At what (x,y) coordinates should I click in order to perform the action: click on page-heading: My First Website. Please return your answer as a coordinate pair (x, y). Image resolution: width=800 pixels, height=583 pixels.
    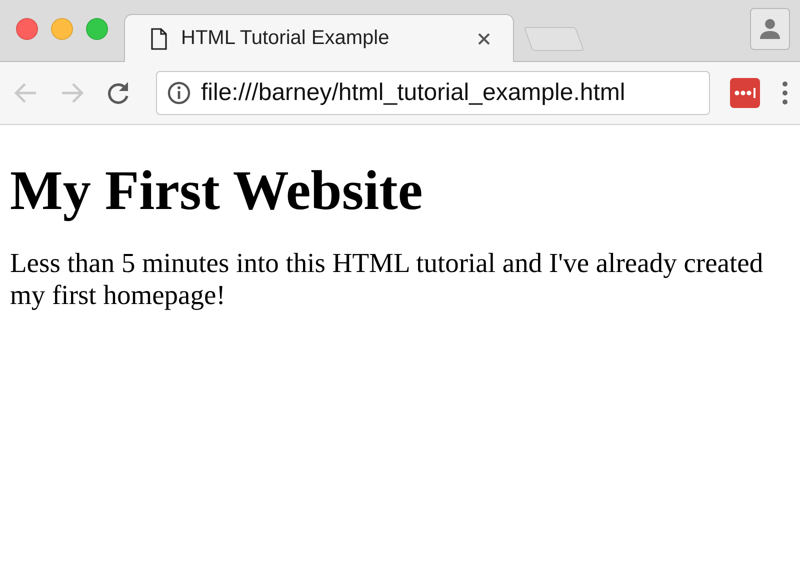
    Looking at the image, I should click on (217, 192).